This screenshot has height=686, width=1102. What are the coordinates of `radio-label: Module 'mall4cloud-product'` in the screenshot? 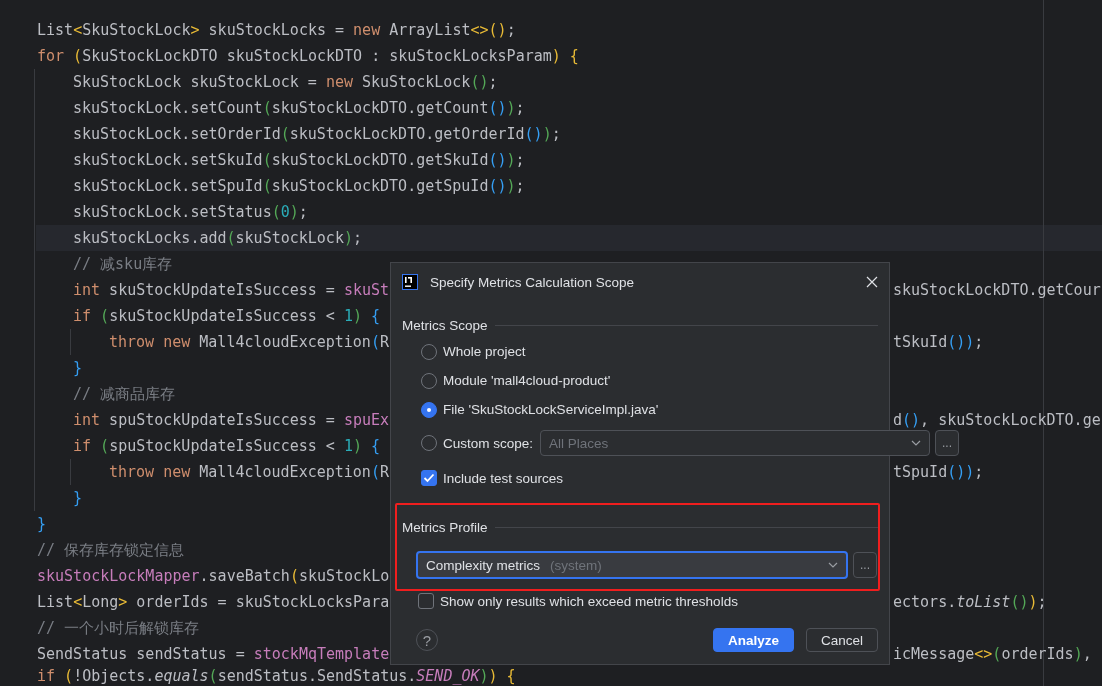 It's located at (527, 380).